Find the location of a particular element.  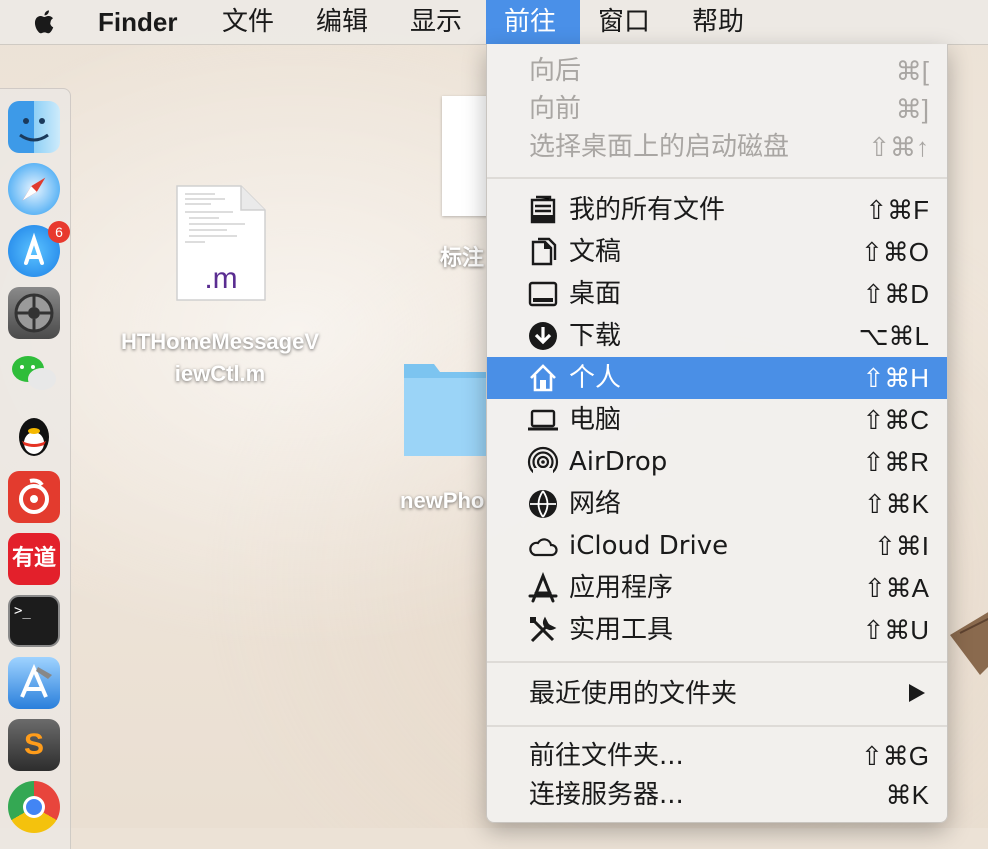

applications-icon is located at coordinates (543, 587).